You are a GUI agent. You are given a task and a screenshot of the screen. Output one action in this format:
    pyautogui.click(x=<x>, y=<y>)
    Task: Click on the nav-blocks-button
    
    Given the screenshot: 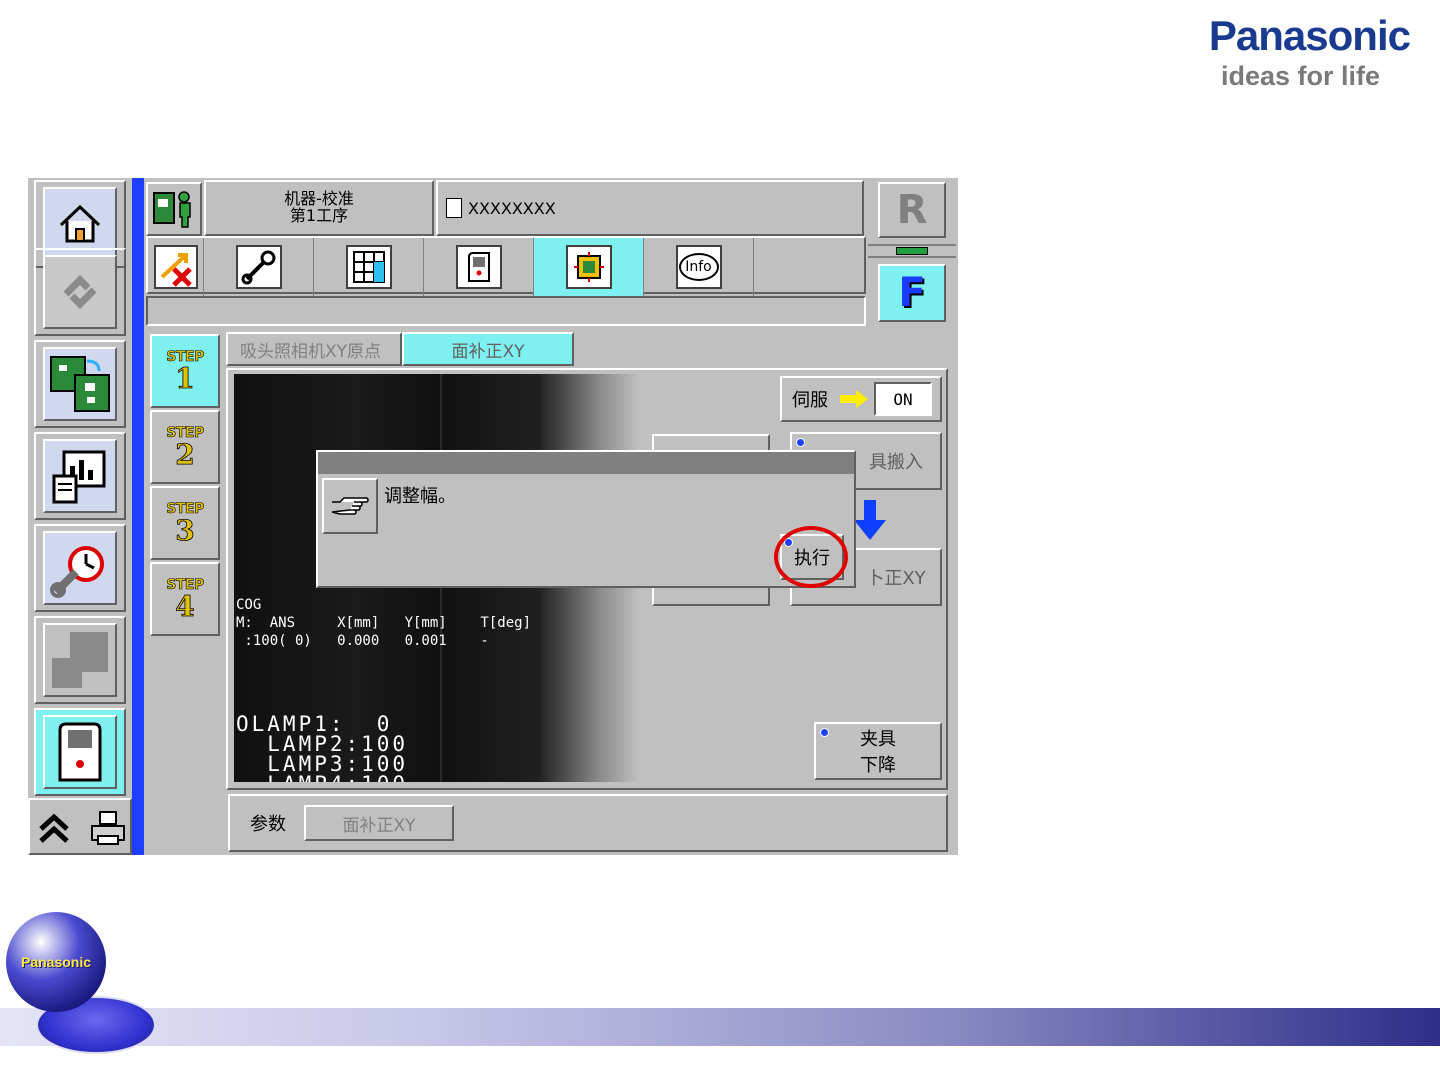 What is the action you would take?
    pyautogui.click(x=80, y=660)
    